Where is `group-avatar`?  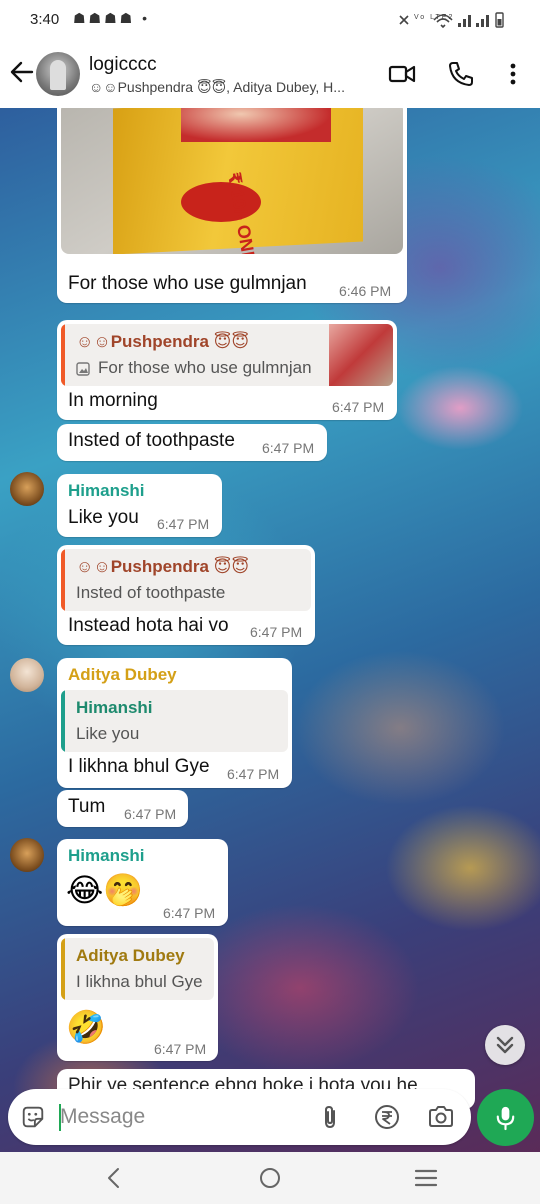
group-avatar is located at coordinates (58, 74).